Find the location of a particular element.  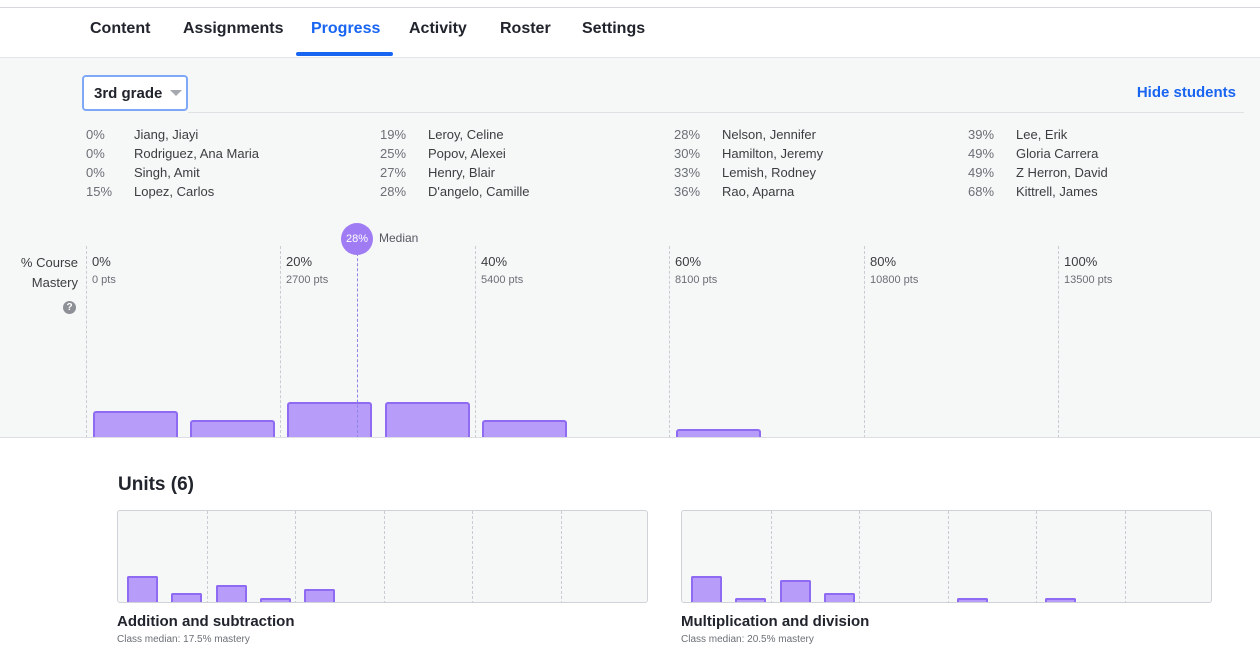

student-name: Popov, Alexei is located at coordinates (467, 153).